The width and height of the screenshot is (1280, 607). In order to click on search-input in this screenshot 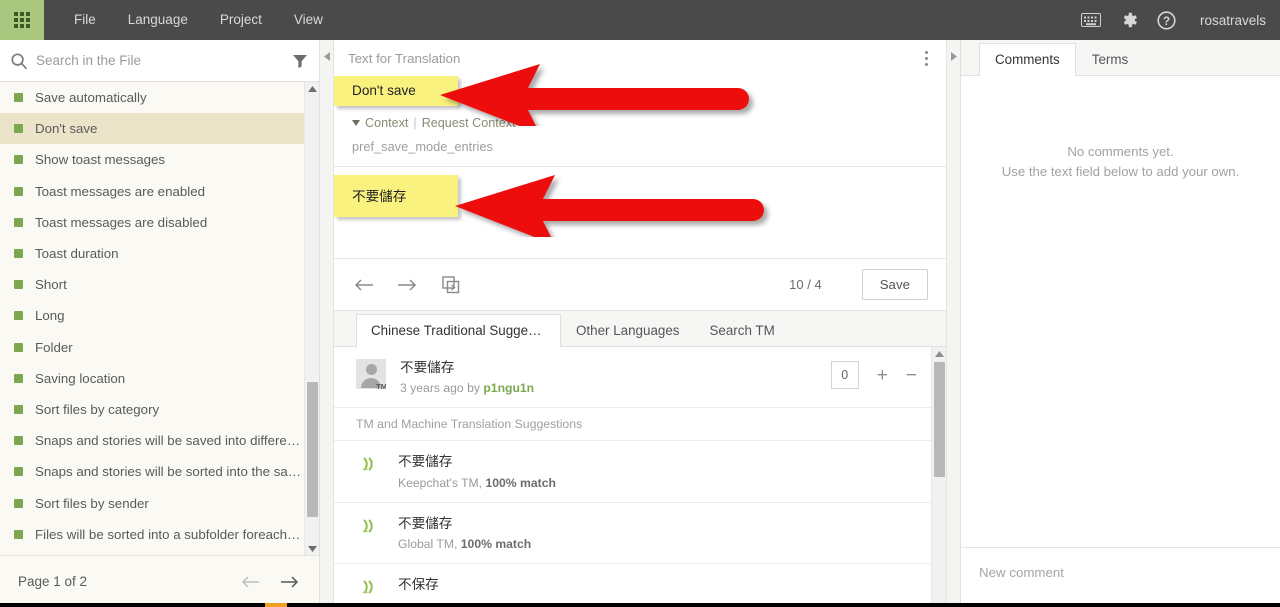, I will do `click(159, 60)`.